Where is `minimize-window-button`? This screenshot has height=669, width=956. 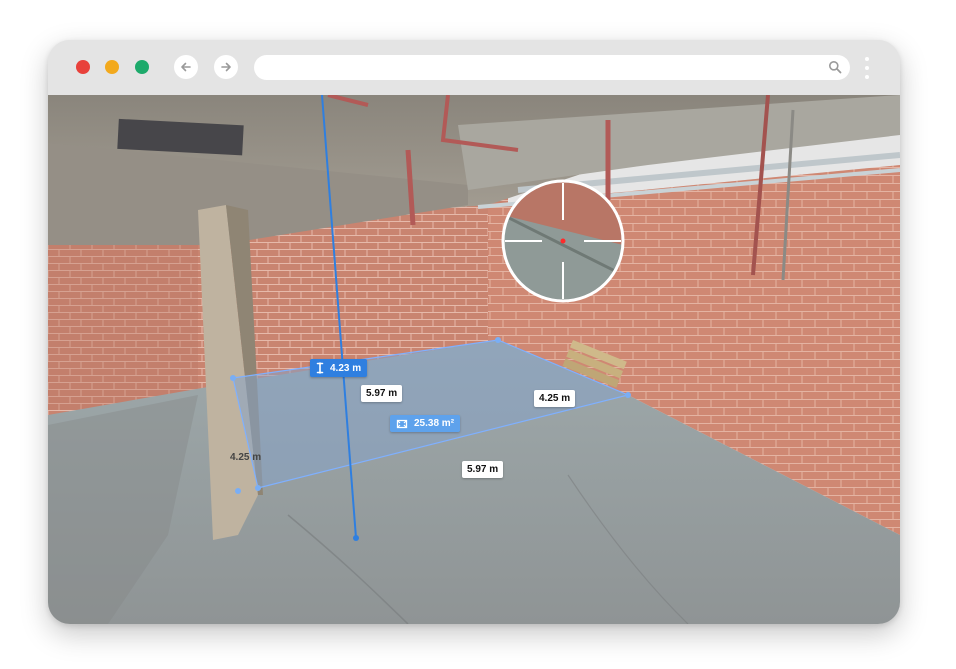
minimize-window-button is located at coordinates (112, 67).